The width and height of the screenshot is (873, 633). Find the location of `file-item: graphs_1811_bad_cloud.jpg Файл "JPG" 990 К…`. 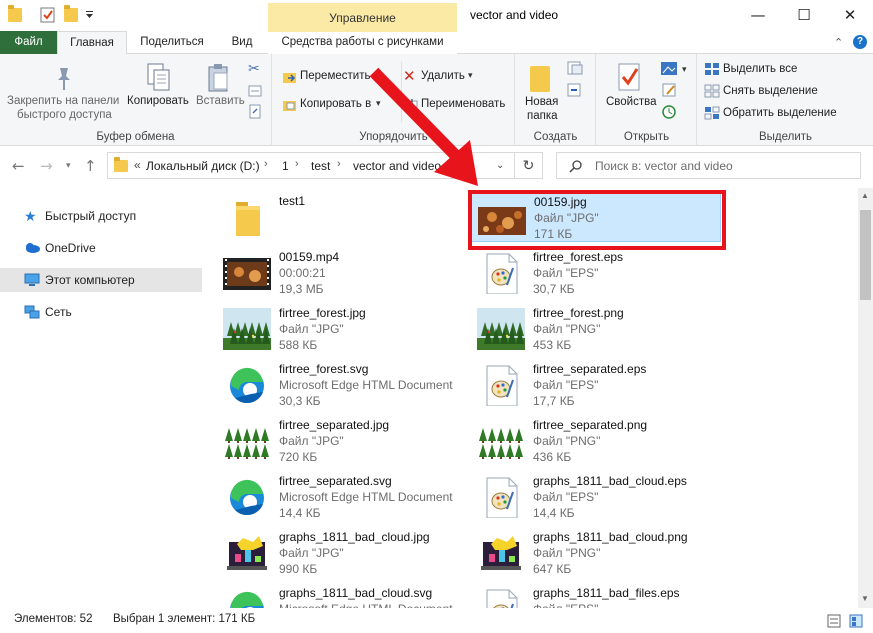

file-item: graphs_1811_bad_cloud.jpg Файл "JPG" 990 К… is located at coordinates (342, 552).